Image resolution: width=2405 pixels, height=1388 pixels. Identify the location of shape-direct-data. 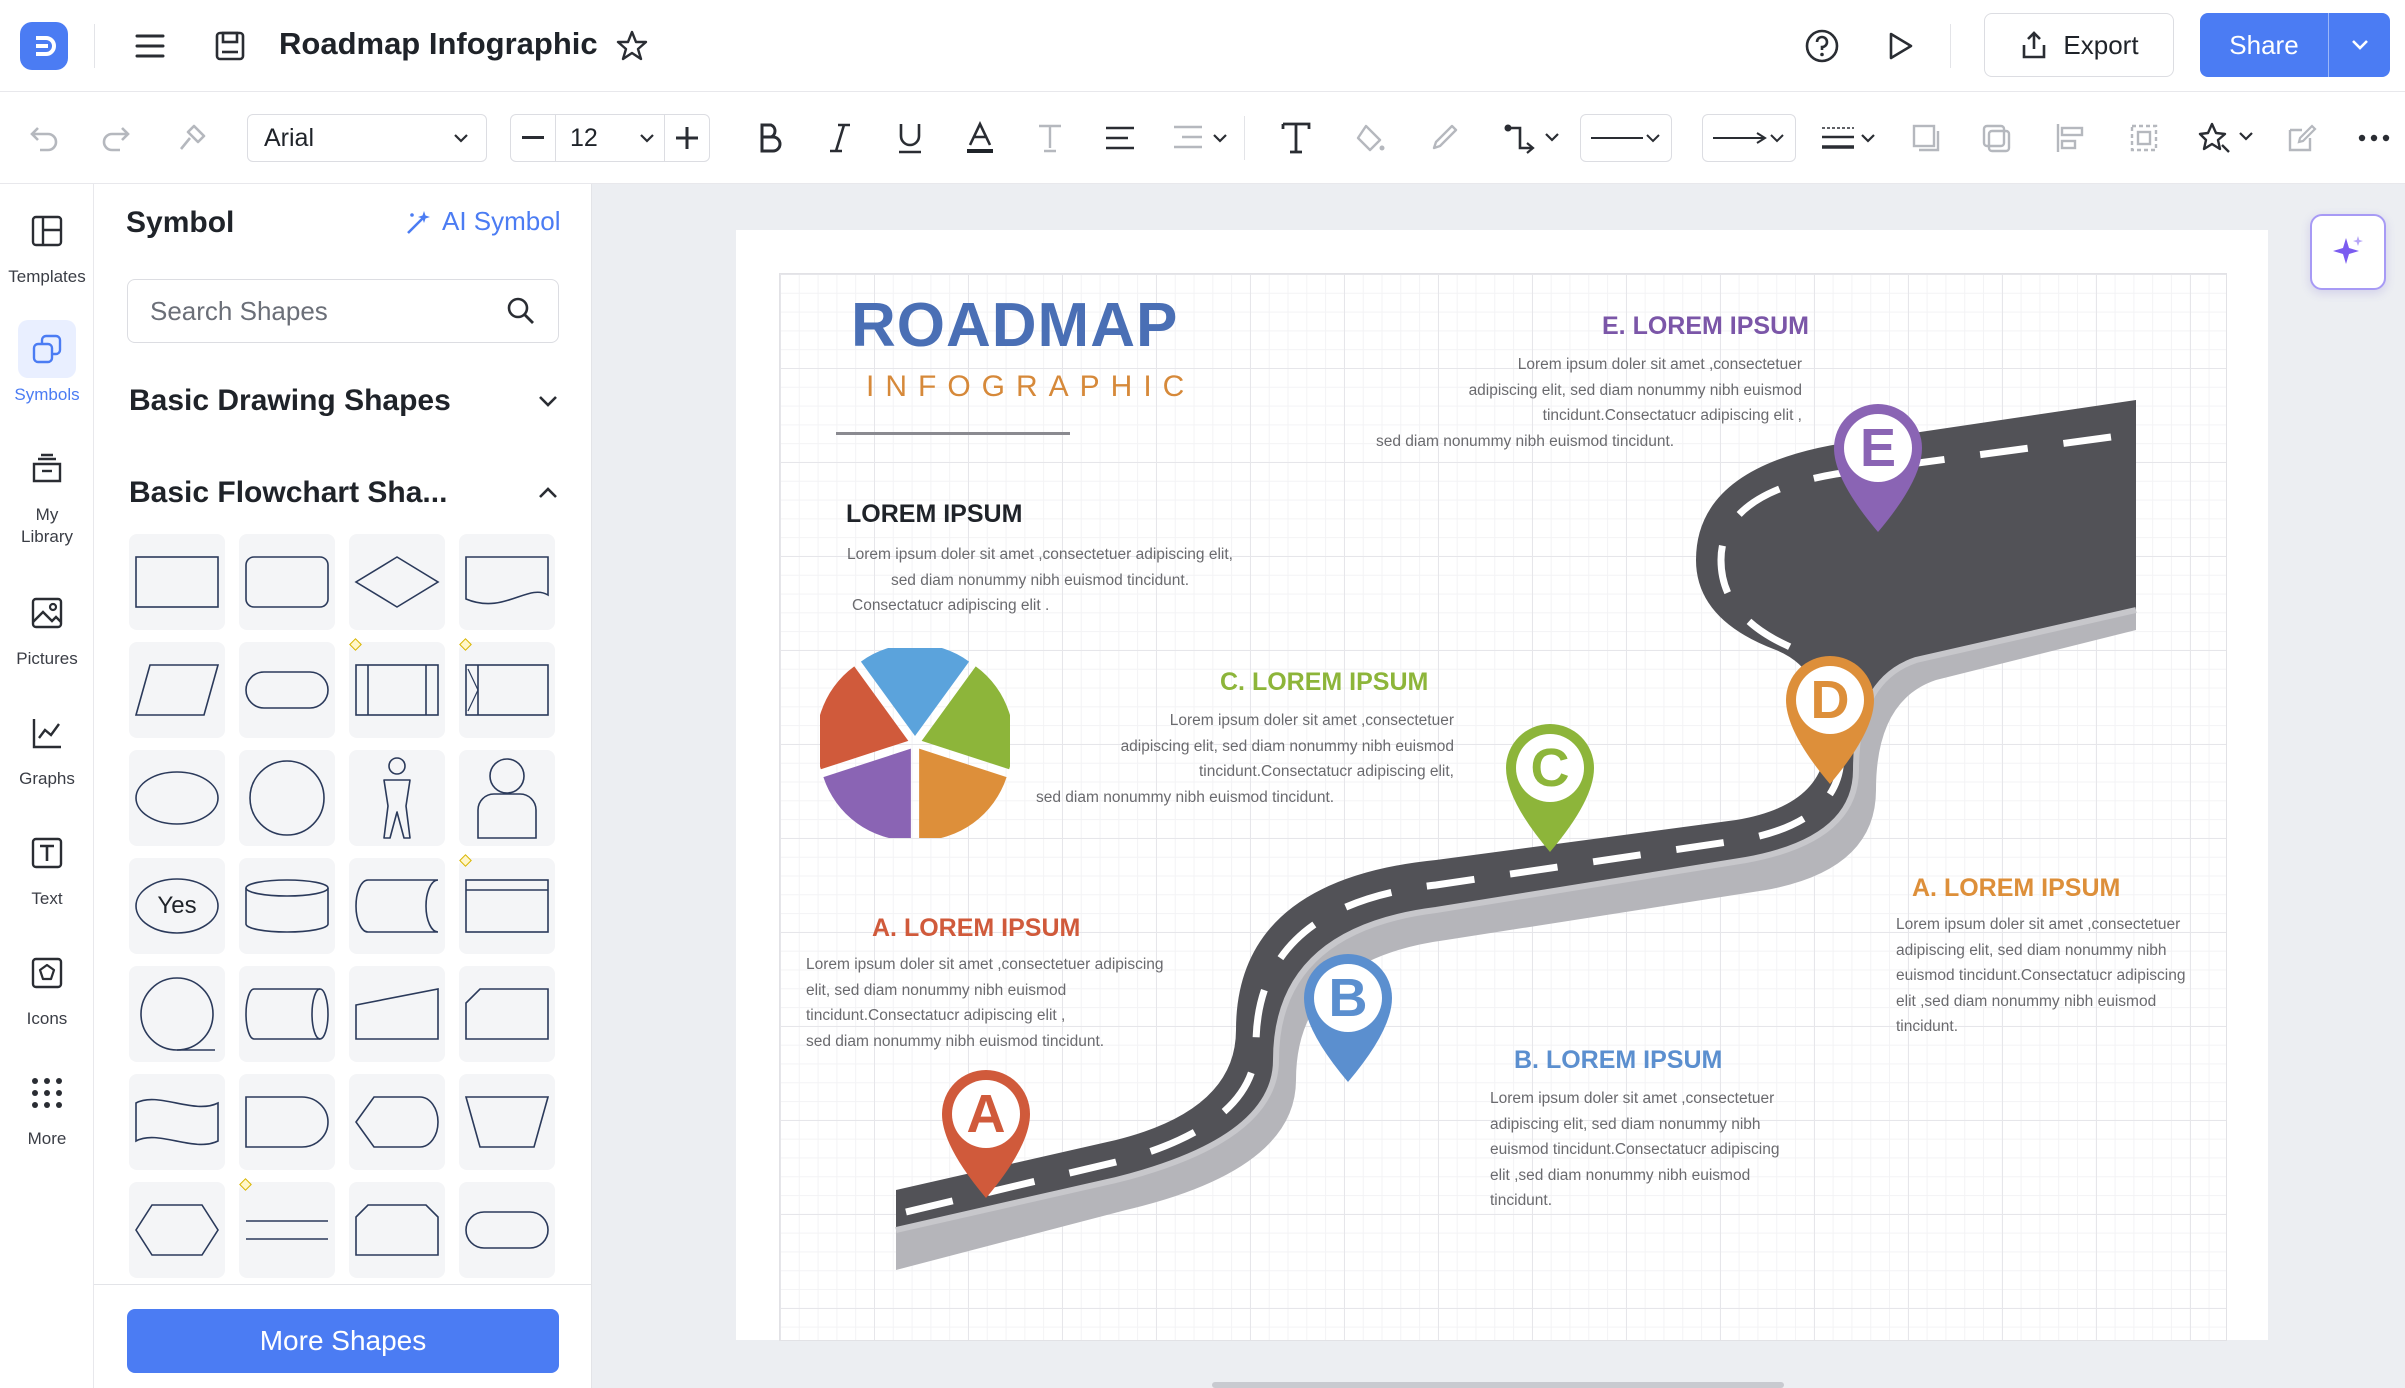
(287, 1014).